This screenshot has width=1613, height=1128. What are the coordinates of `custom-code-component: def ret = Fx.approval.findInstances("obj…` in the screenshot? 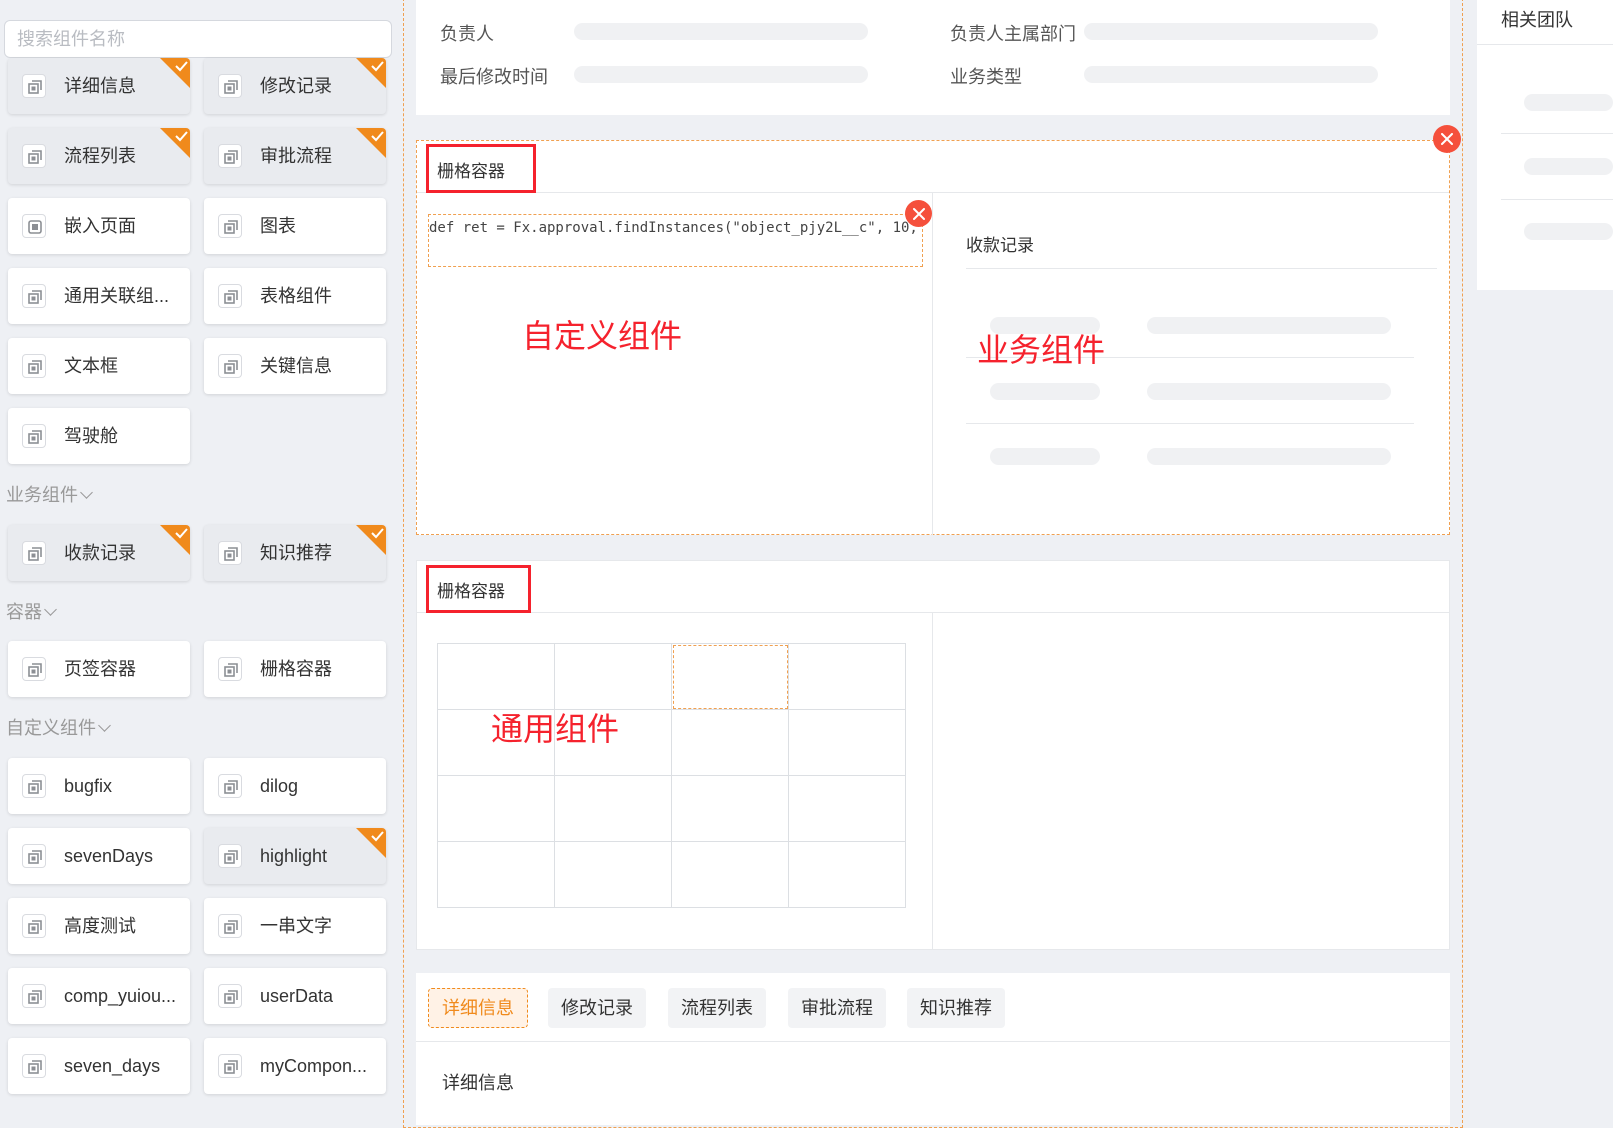 It's located at (675, 240).